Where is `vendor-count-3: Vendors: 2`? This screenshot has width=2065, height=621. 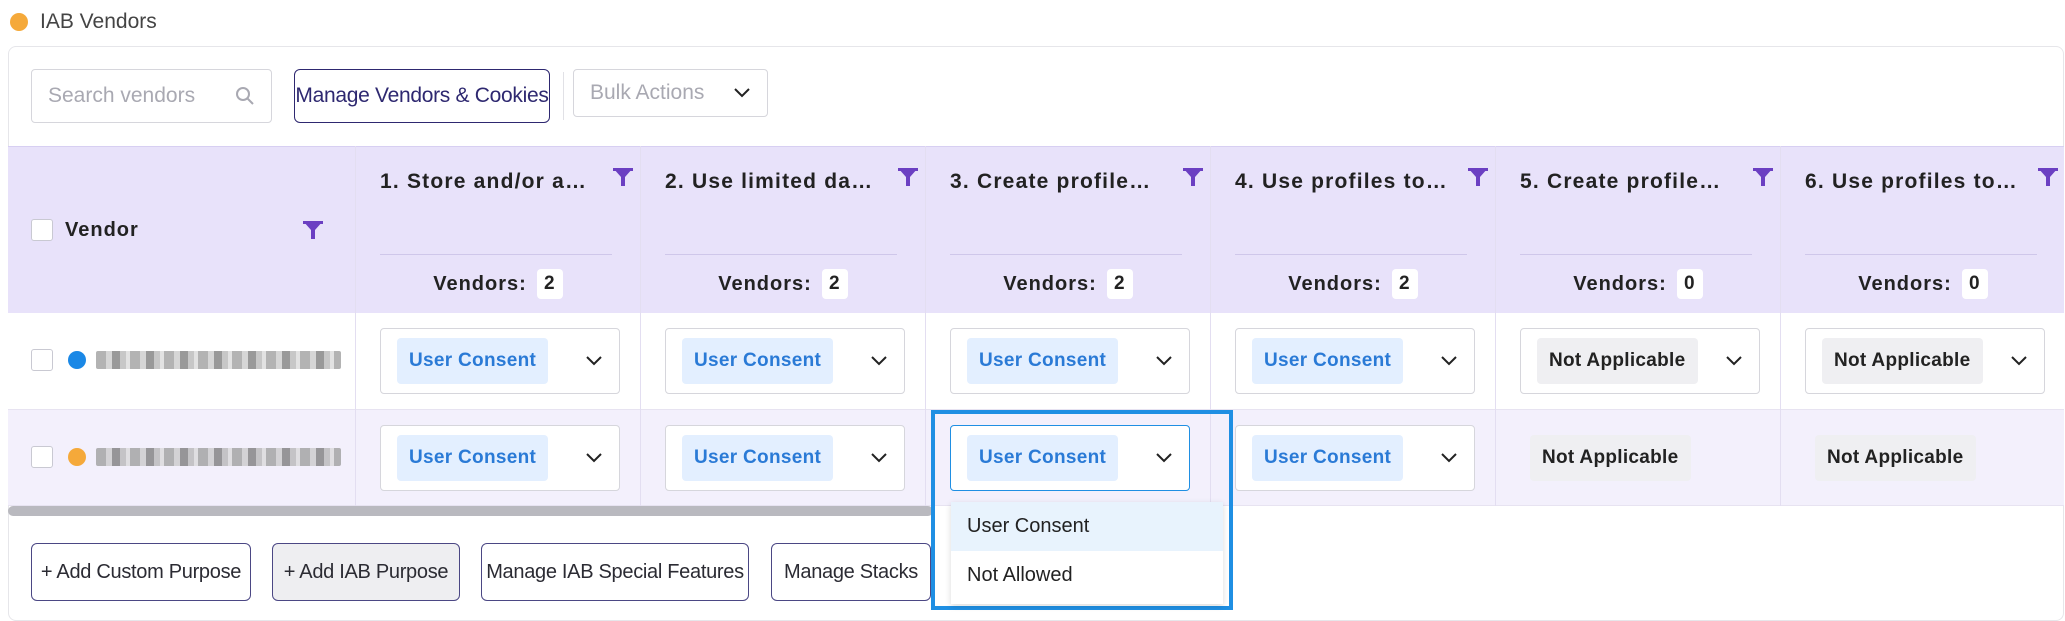 vendor-count-3: Vendors: 2 is located at coordinates (1068, 284).